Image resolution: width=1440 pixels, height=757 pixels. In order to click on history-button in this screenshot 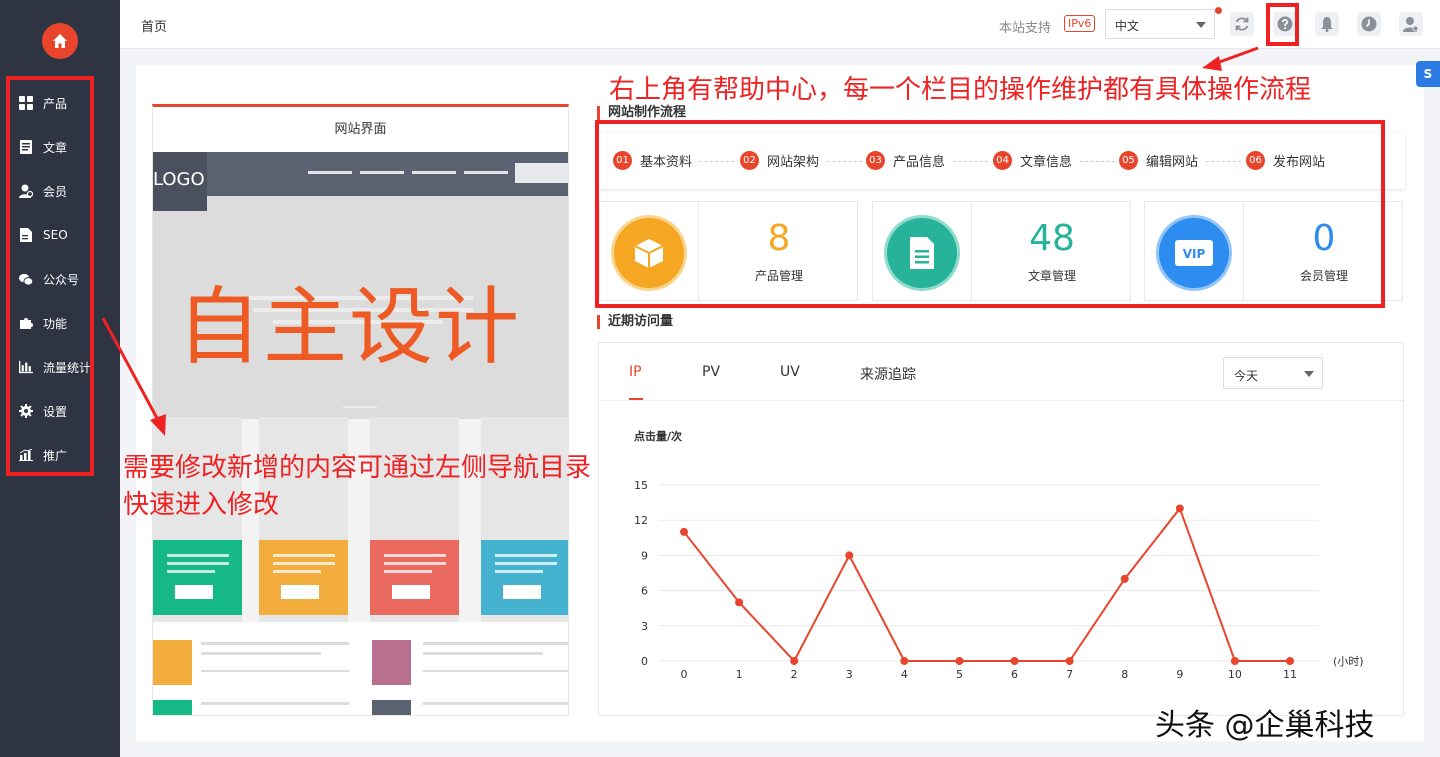, I will do `click(1369, 24)`.